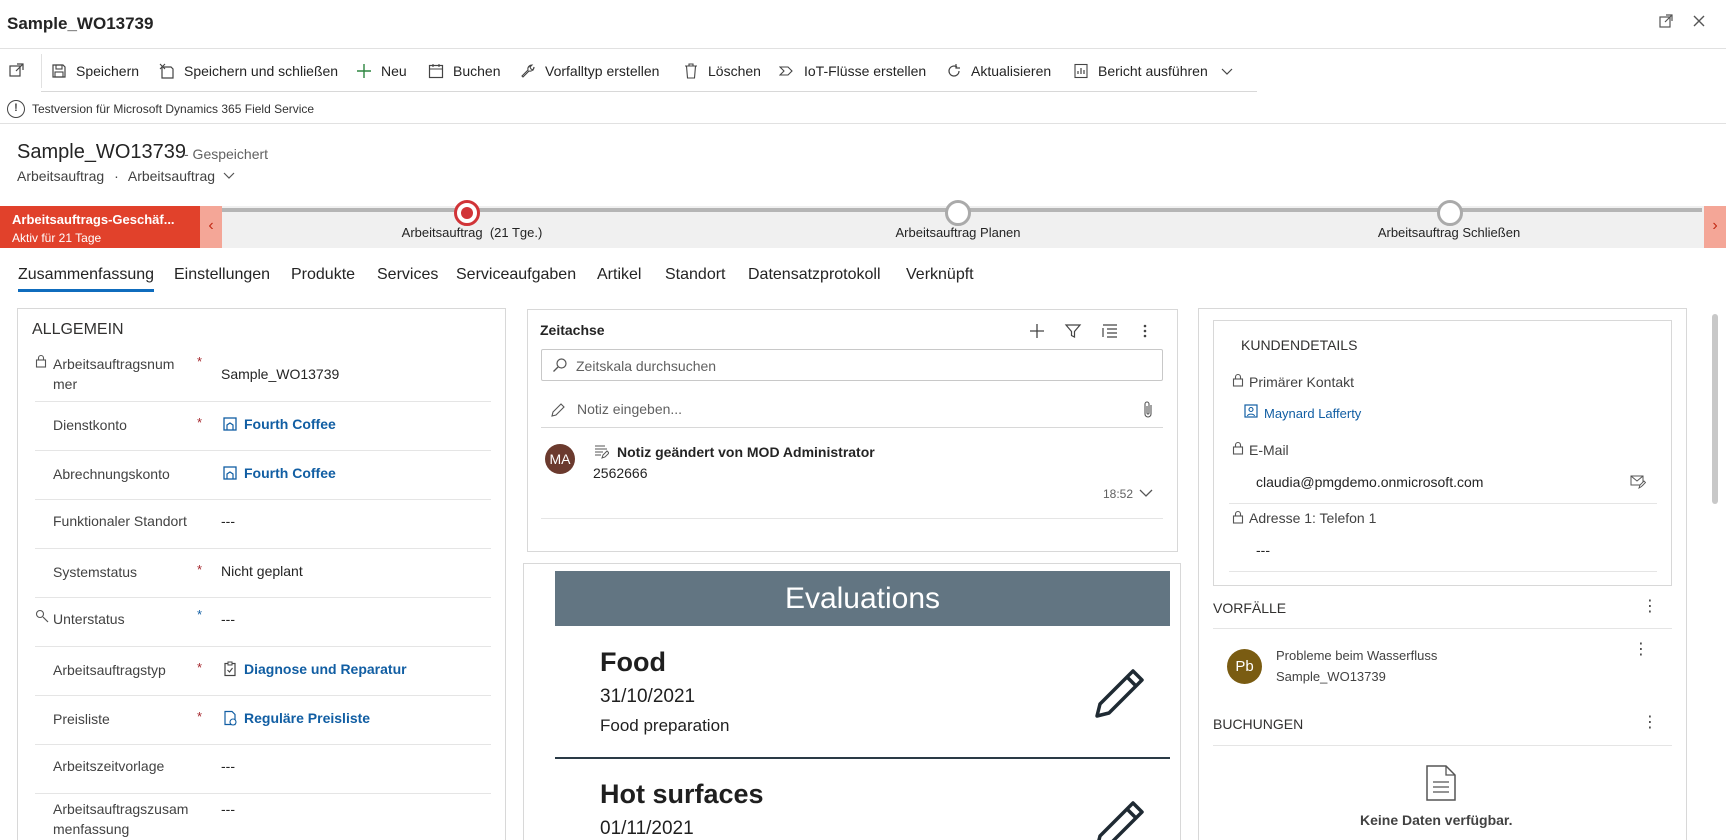 The height and width of the screenshot is (840, 1726). Describe the element at coordinates (1641, 651) in the screenshot. I see `incident-more-icon: ⋮` at that location.